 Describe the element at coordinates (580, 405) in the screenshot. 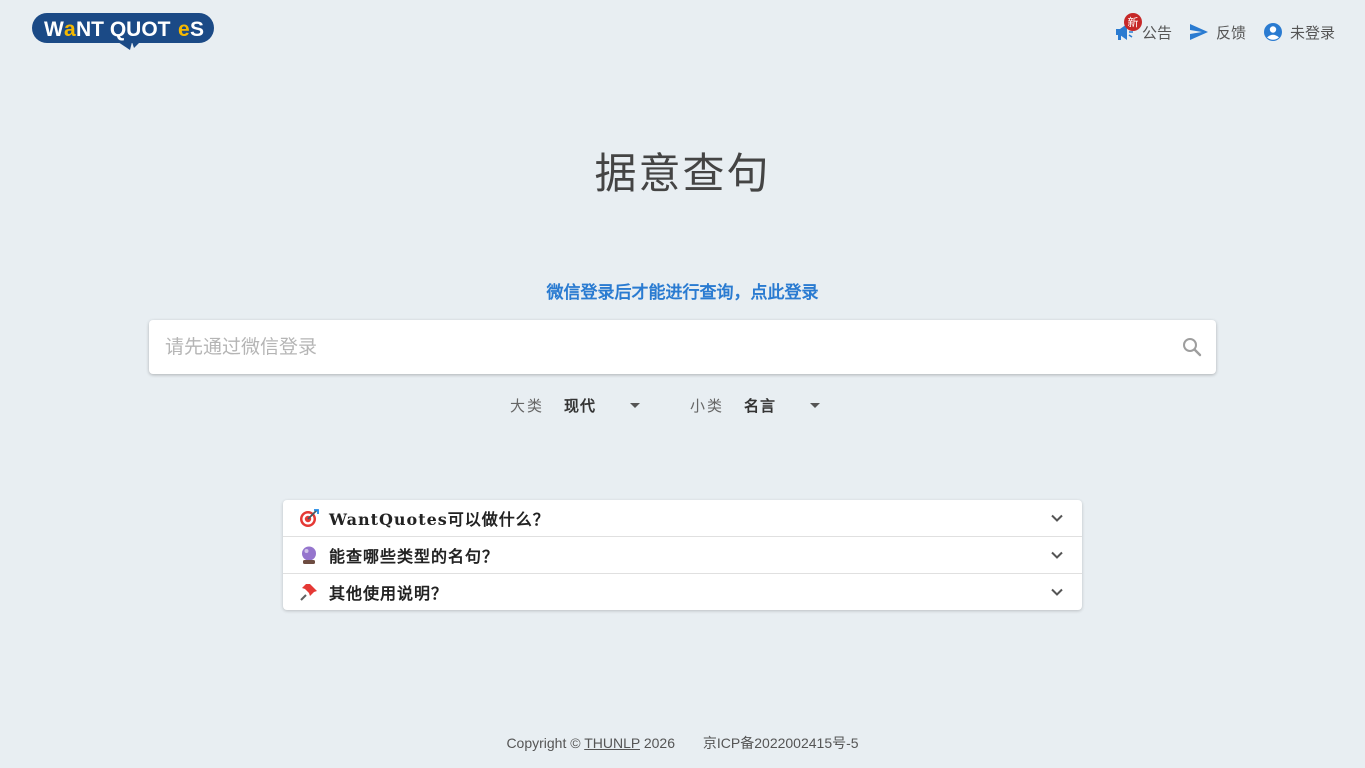

I see `category-value: 现代` at that location.